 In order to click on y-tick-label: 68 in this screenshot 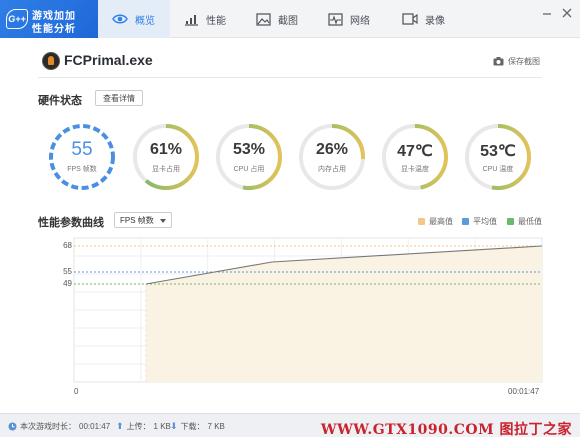, I will do `click(67, 245)`.